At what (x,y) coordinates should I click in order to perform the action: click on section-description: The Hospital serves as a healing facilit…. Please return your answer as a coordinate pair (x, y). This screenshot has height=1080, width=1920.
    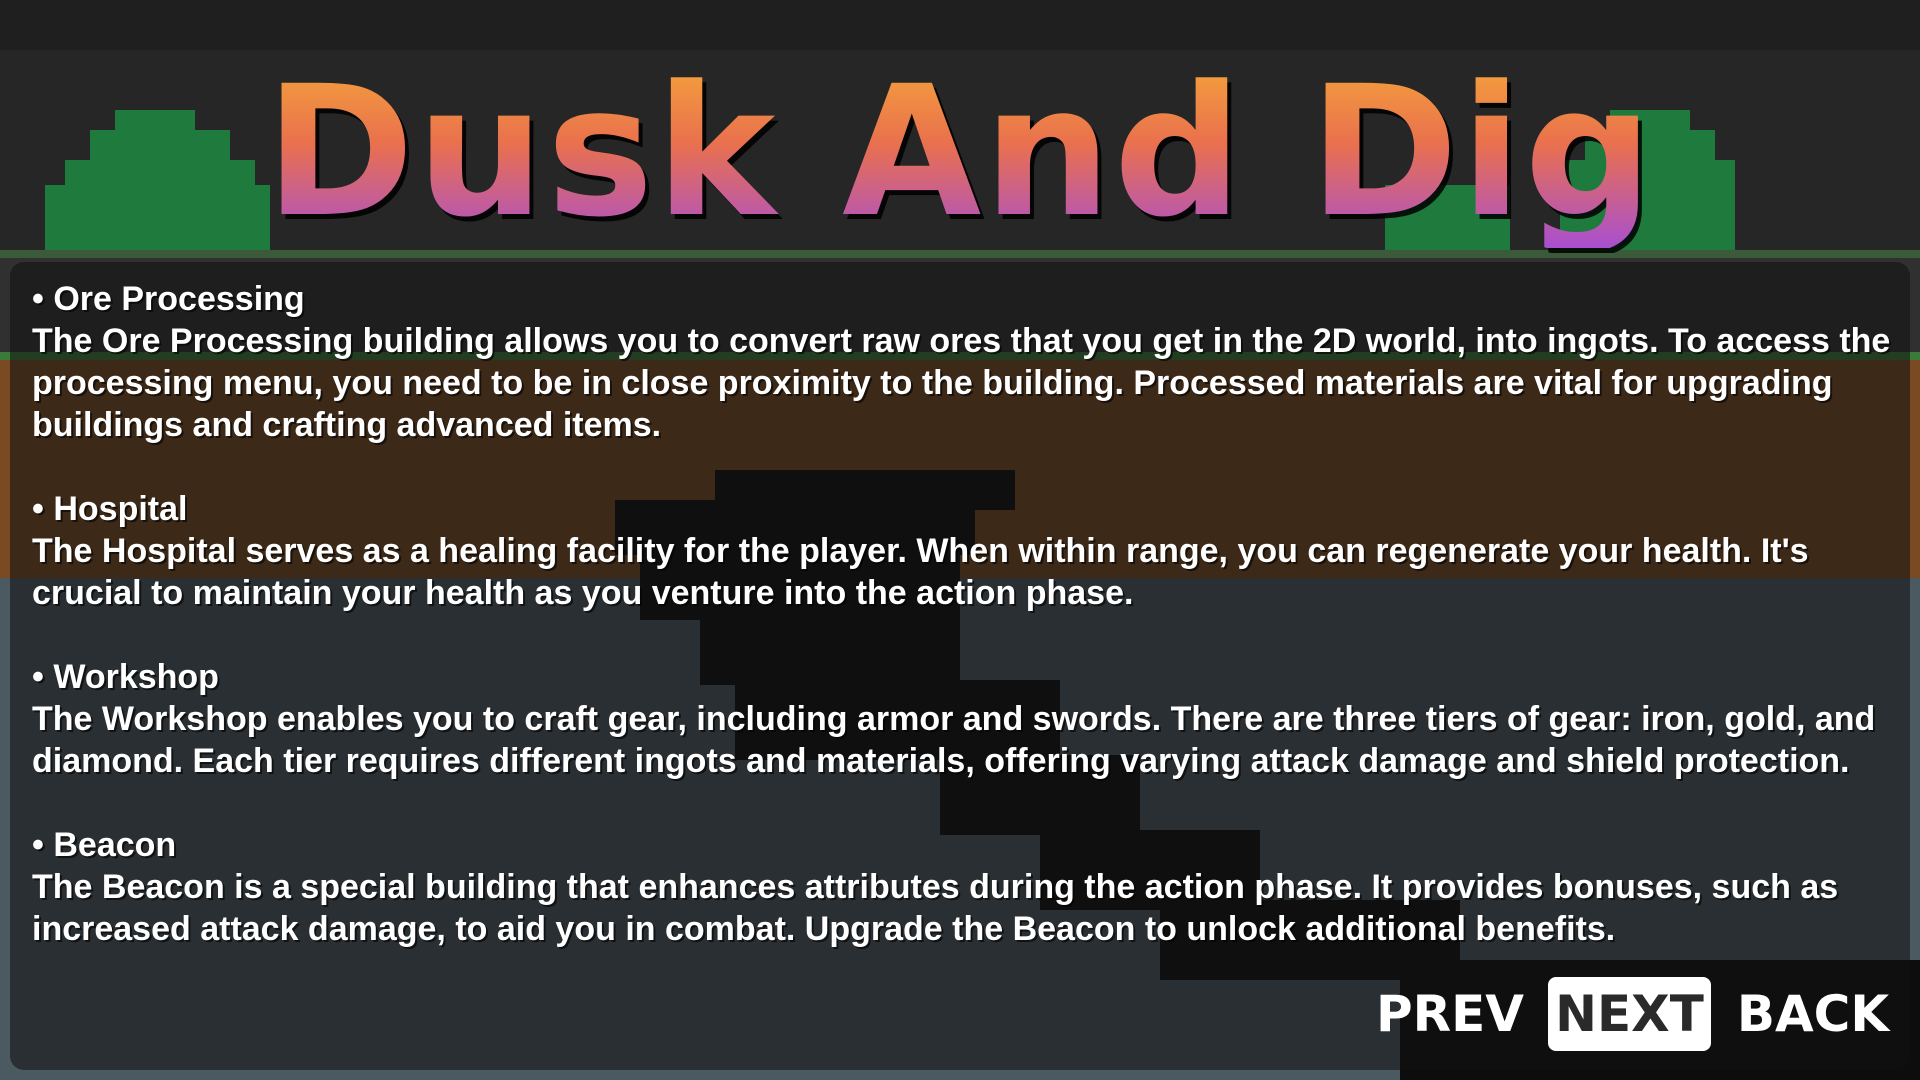
    Looking at the image, I should click on (920, 572).